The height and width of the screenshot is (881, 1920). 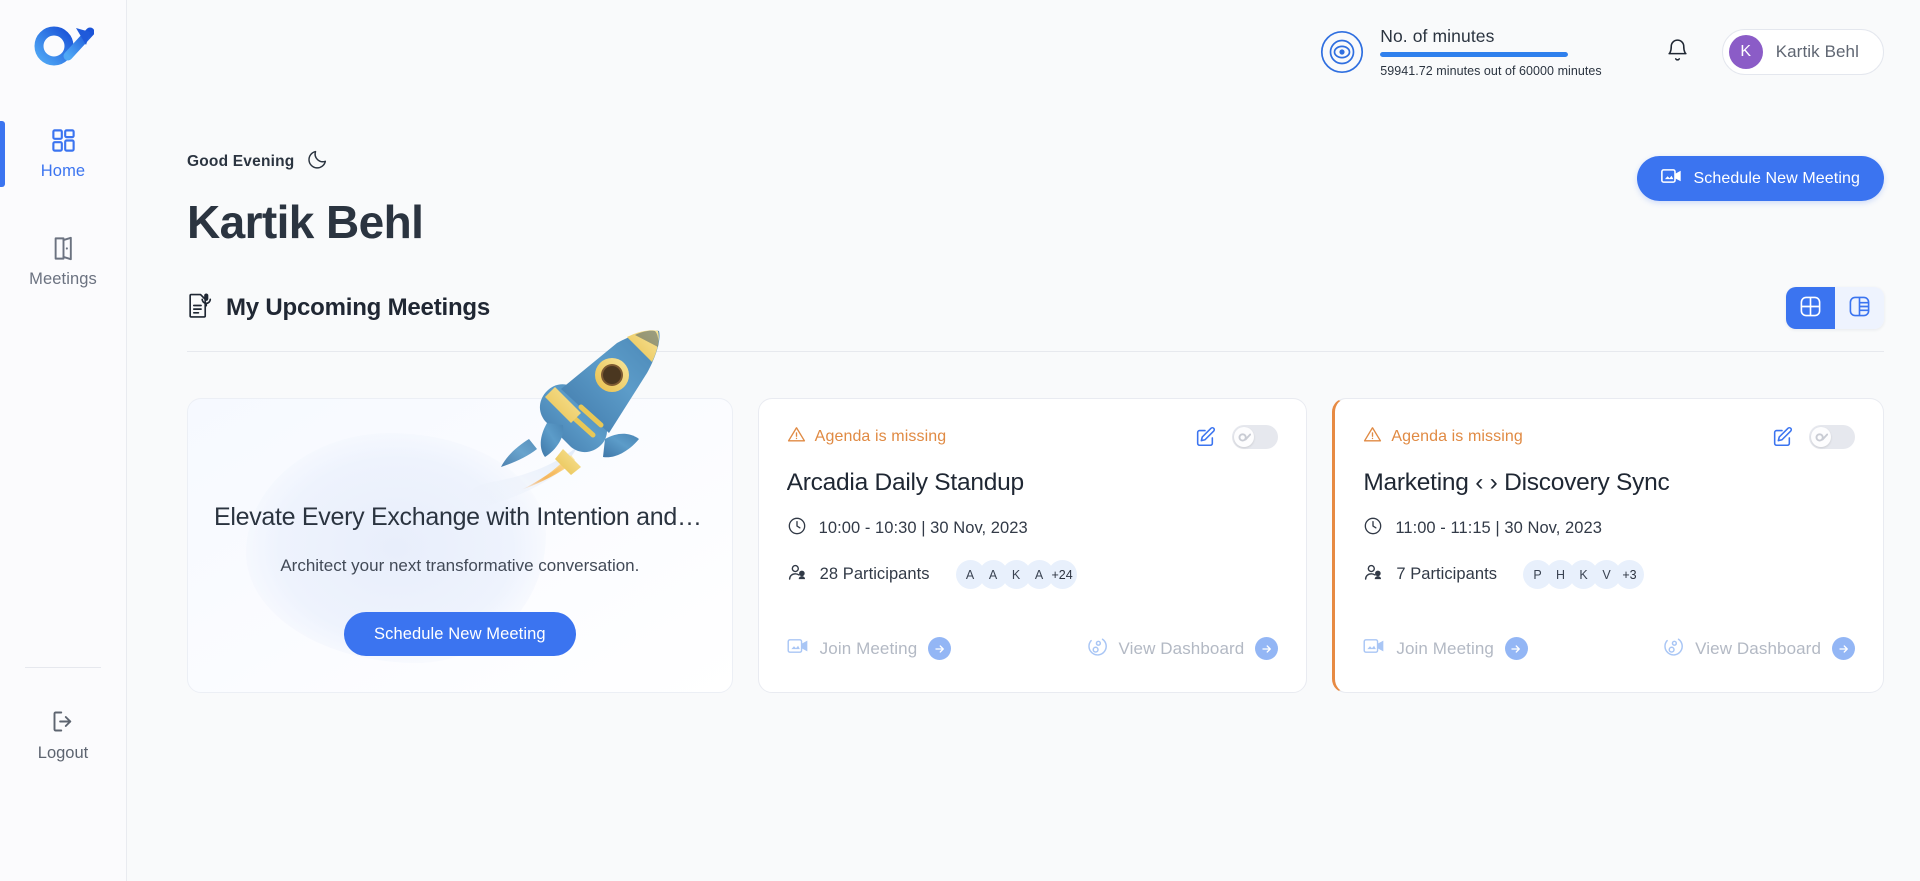 What do you see at coordinates (1584, 574) in the screenshot?
I see `participant-avatars: P H K V +3` at bounding box center [1584, 574].